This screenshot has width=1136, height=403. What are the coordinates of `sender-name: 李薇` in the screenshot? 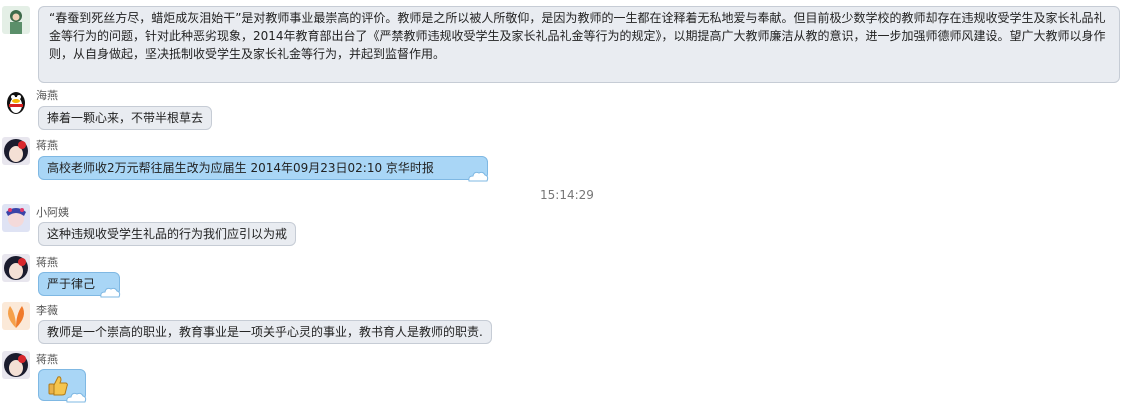 It's located at (47, 310).